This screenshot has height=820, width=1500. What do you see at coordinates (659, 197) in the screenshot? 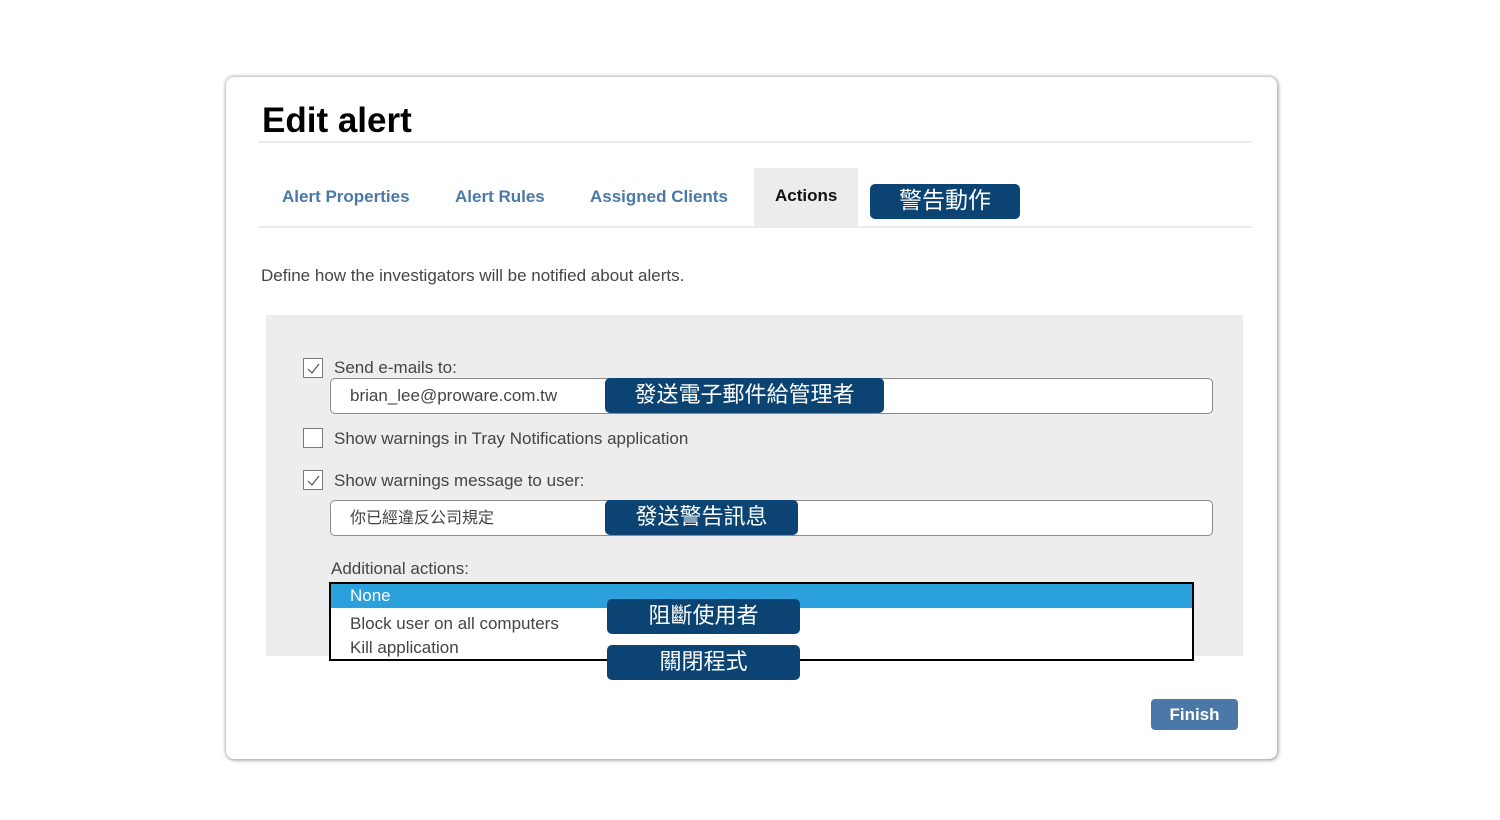
I see `tab-assigned-clients: Assigned Clients` at bounding box center [659, 197].